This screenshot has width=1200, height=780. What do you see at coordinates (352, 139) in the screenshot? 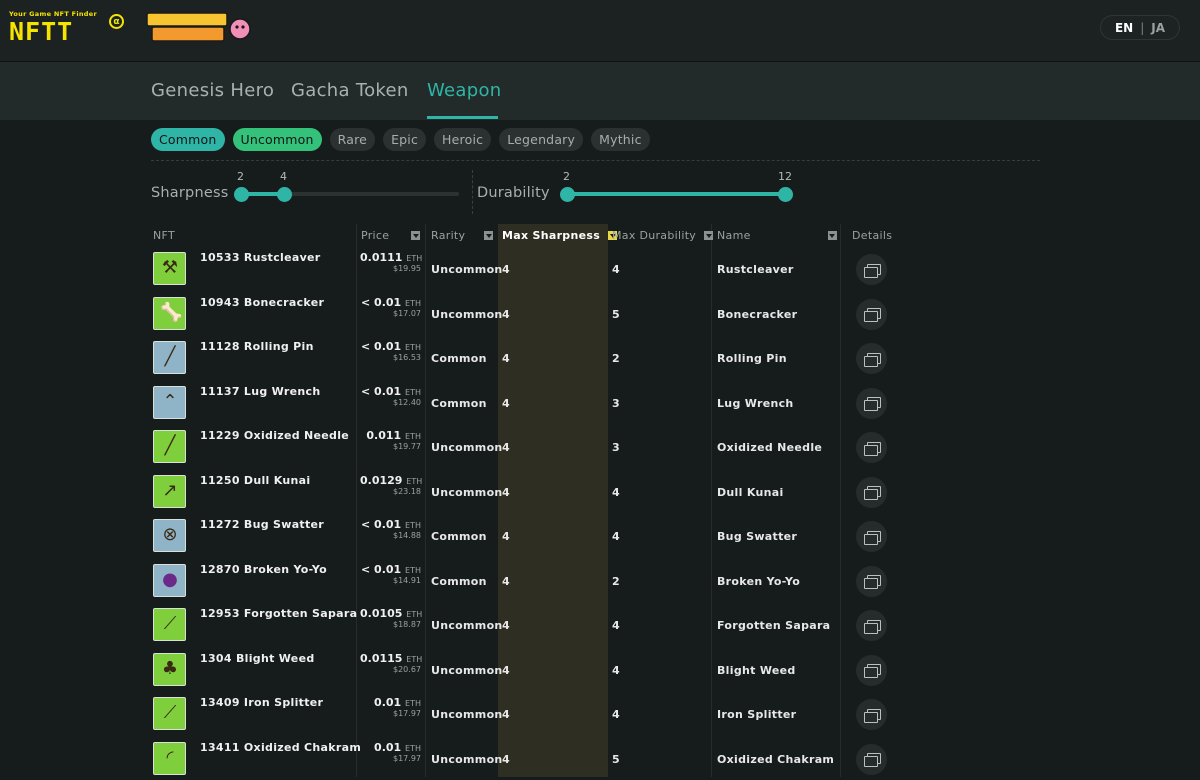
I see `filter-rare: Rare` at bounding box center [352, 139].